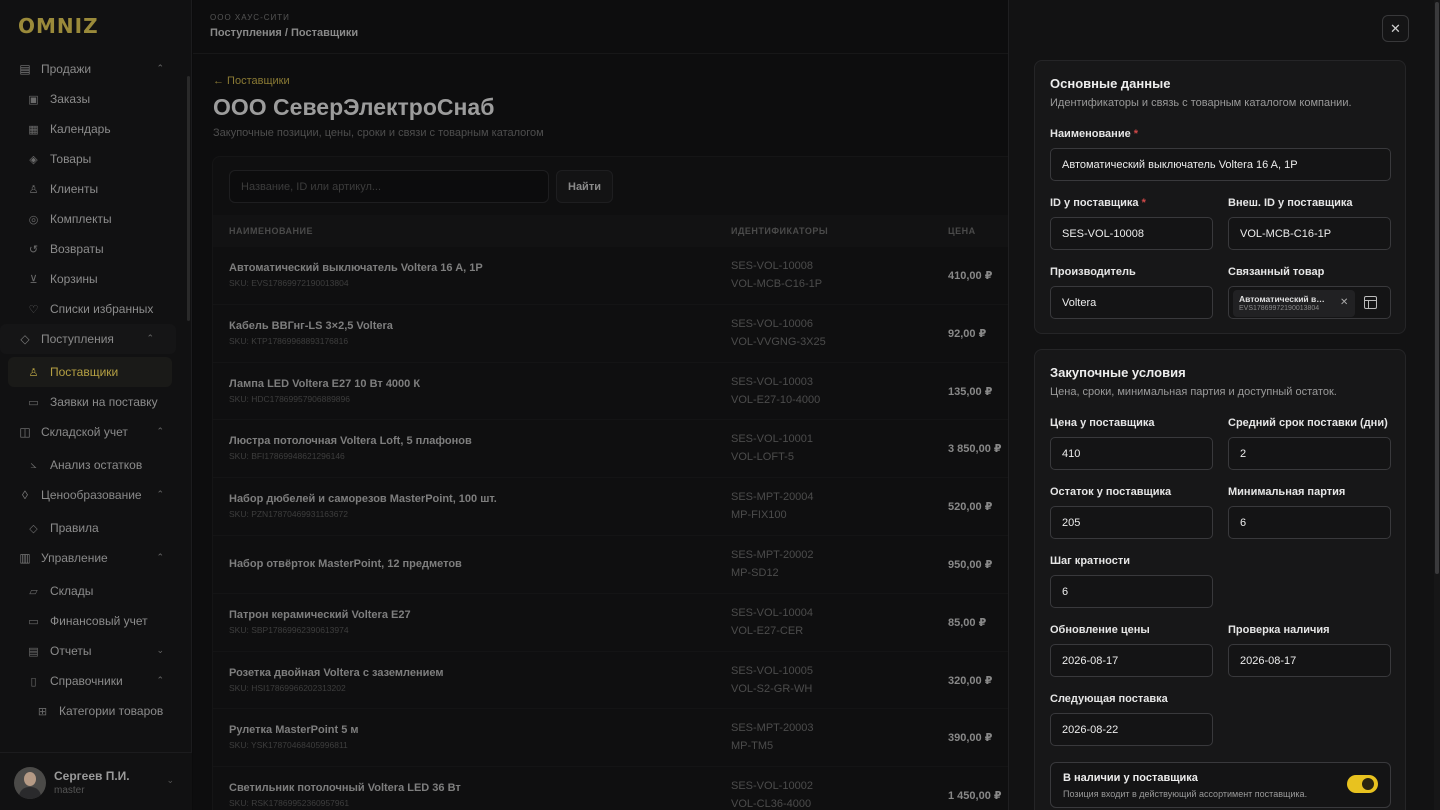  What do you see at coordinates (1131, 522) in the screenshot?
I see `stock-field: 205` at bounding box center [1131, 522].